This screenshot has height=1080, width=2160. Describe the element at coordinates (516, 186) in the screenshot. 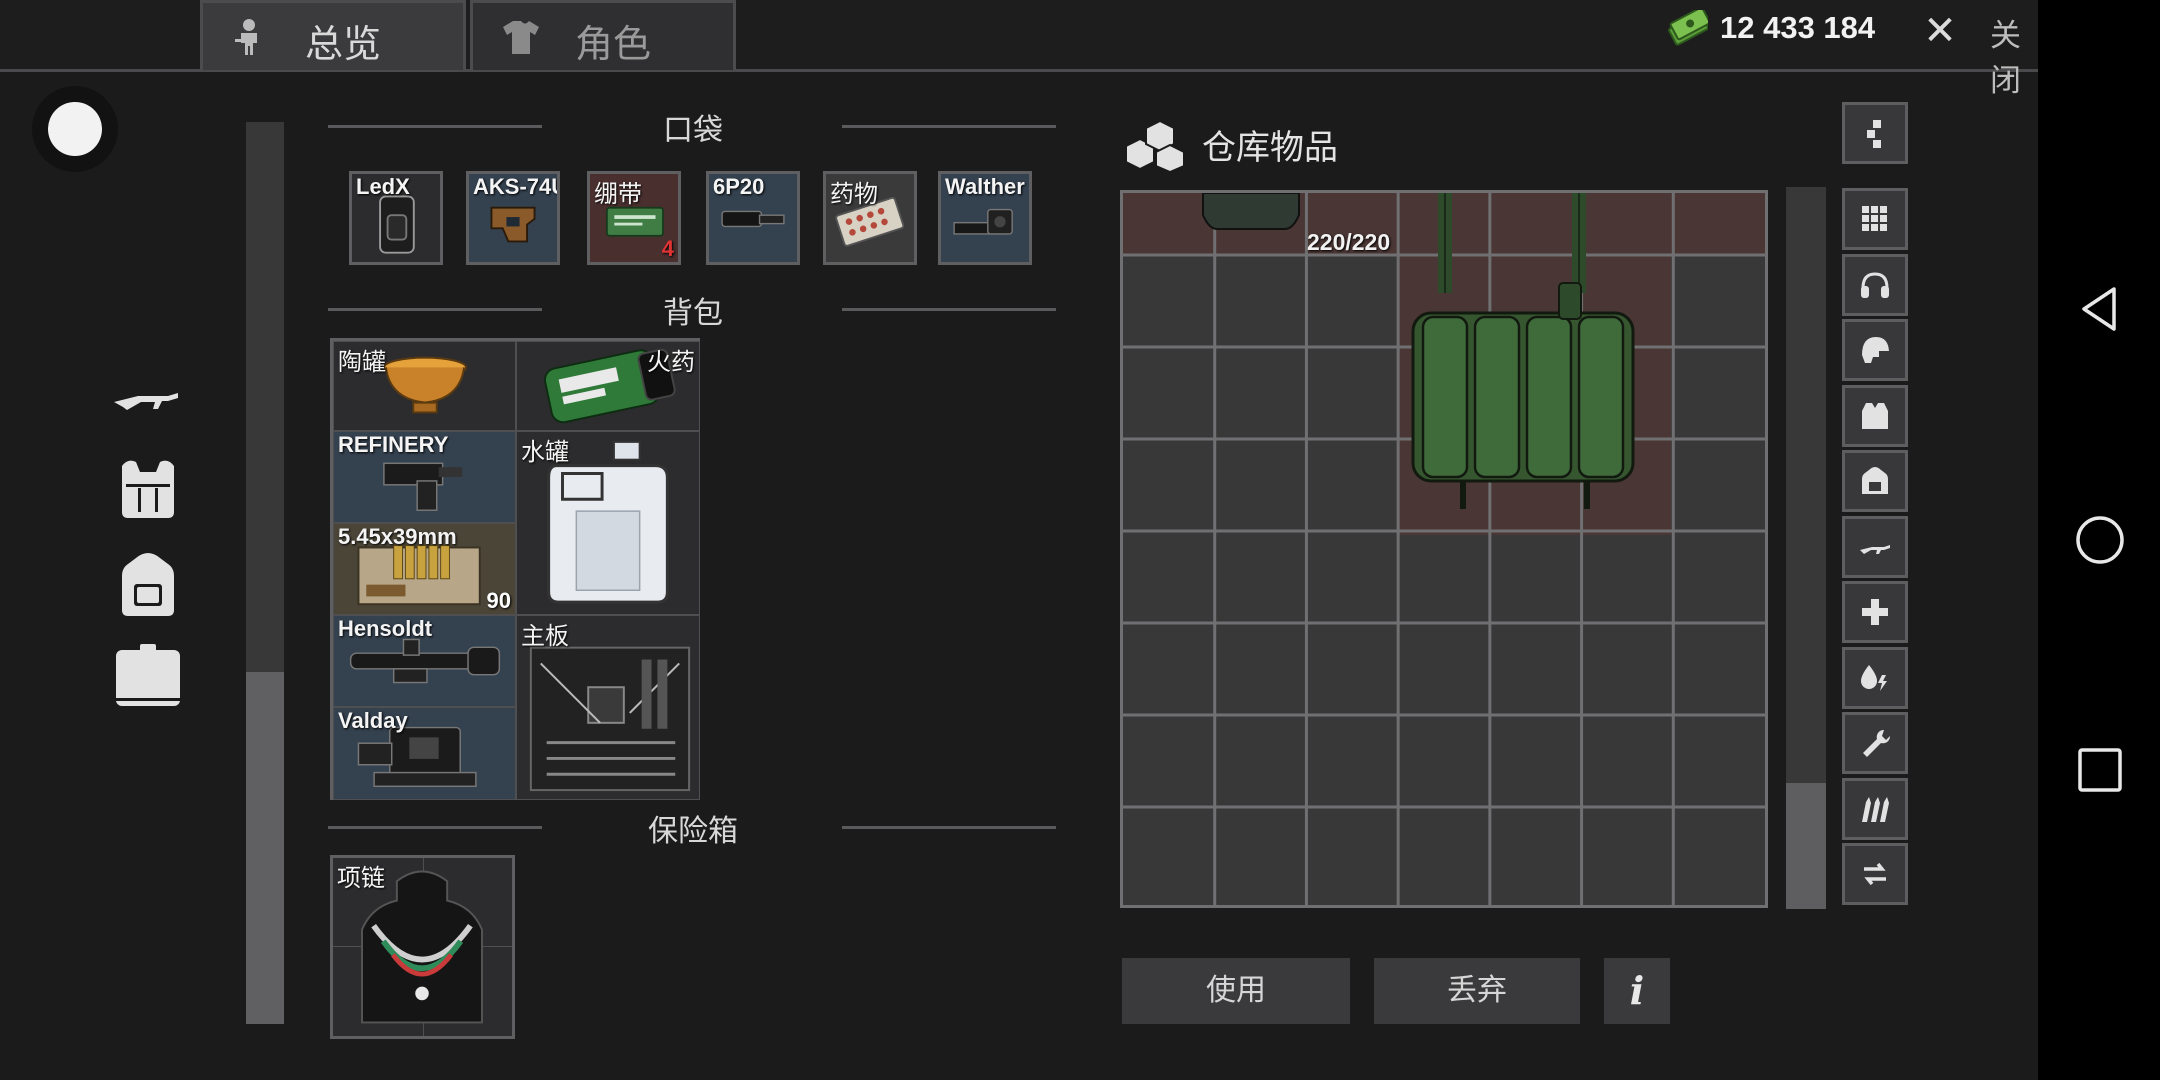

I see `pocket-label: AKS-74U` at that location.